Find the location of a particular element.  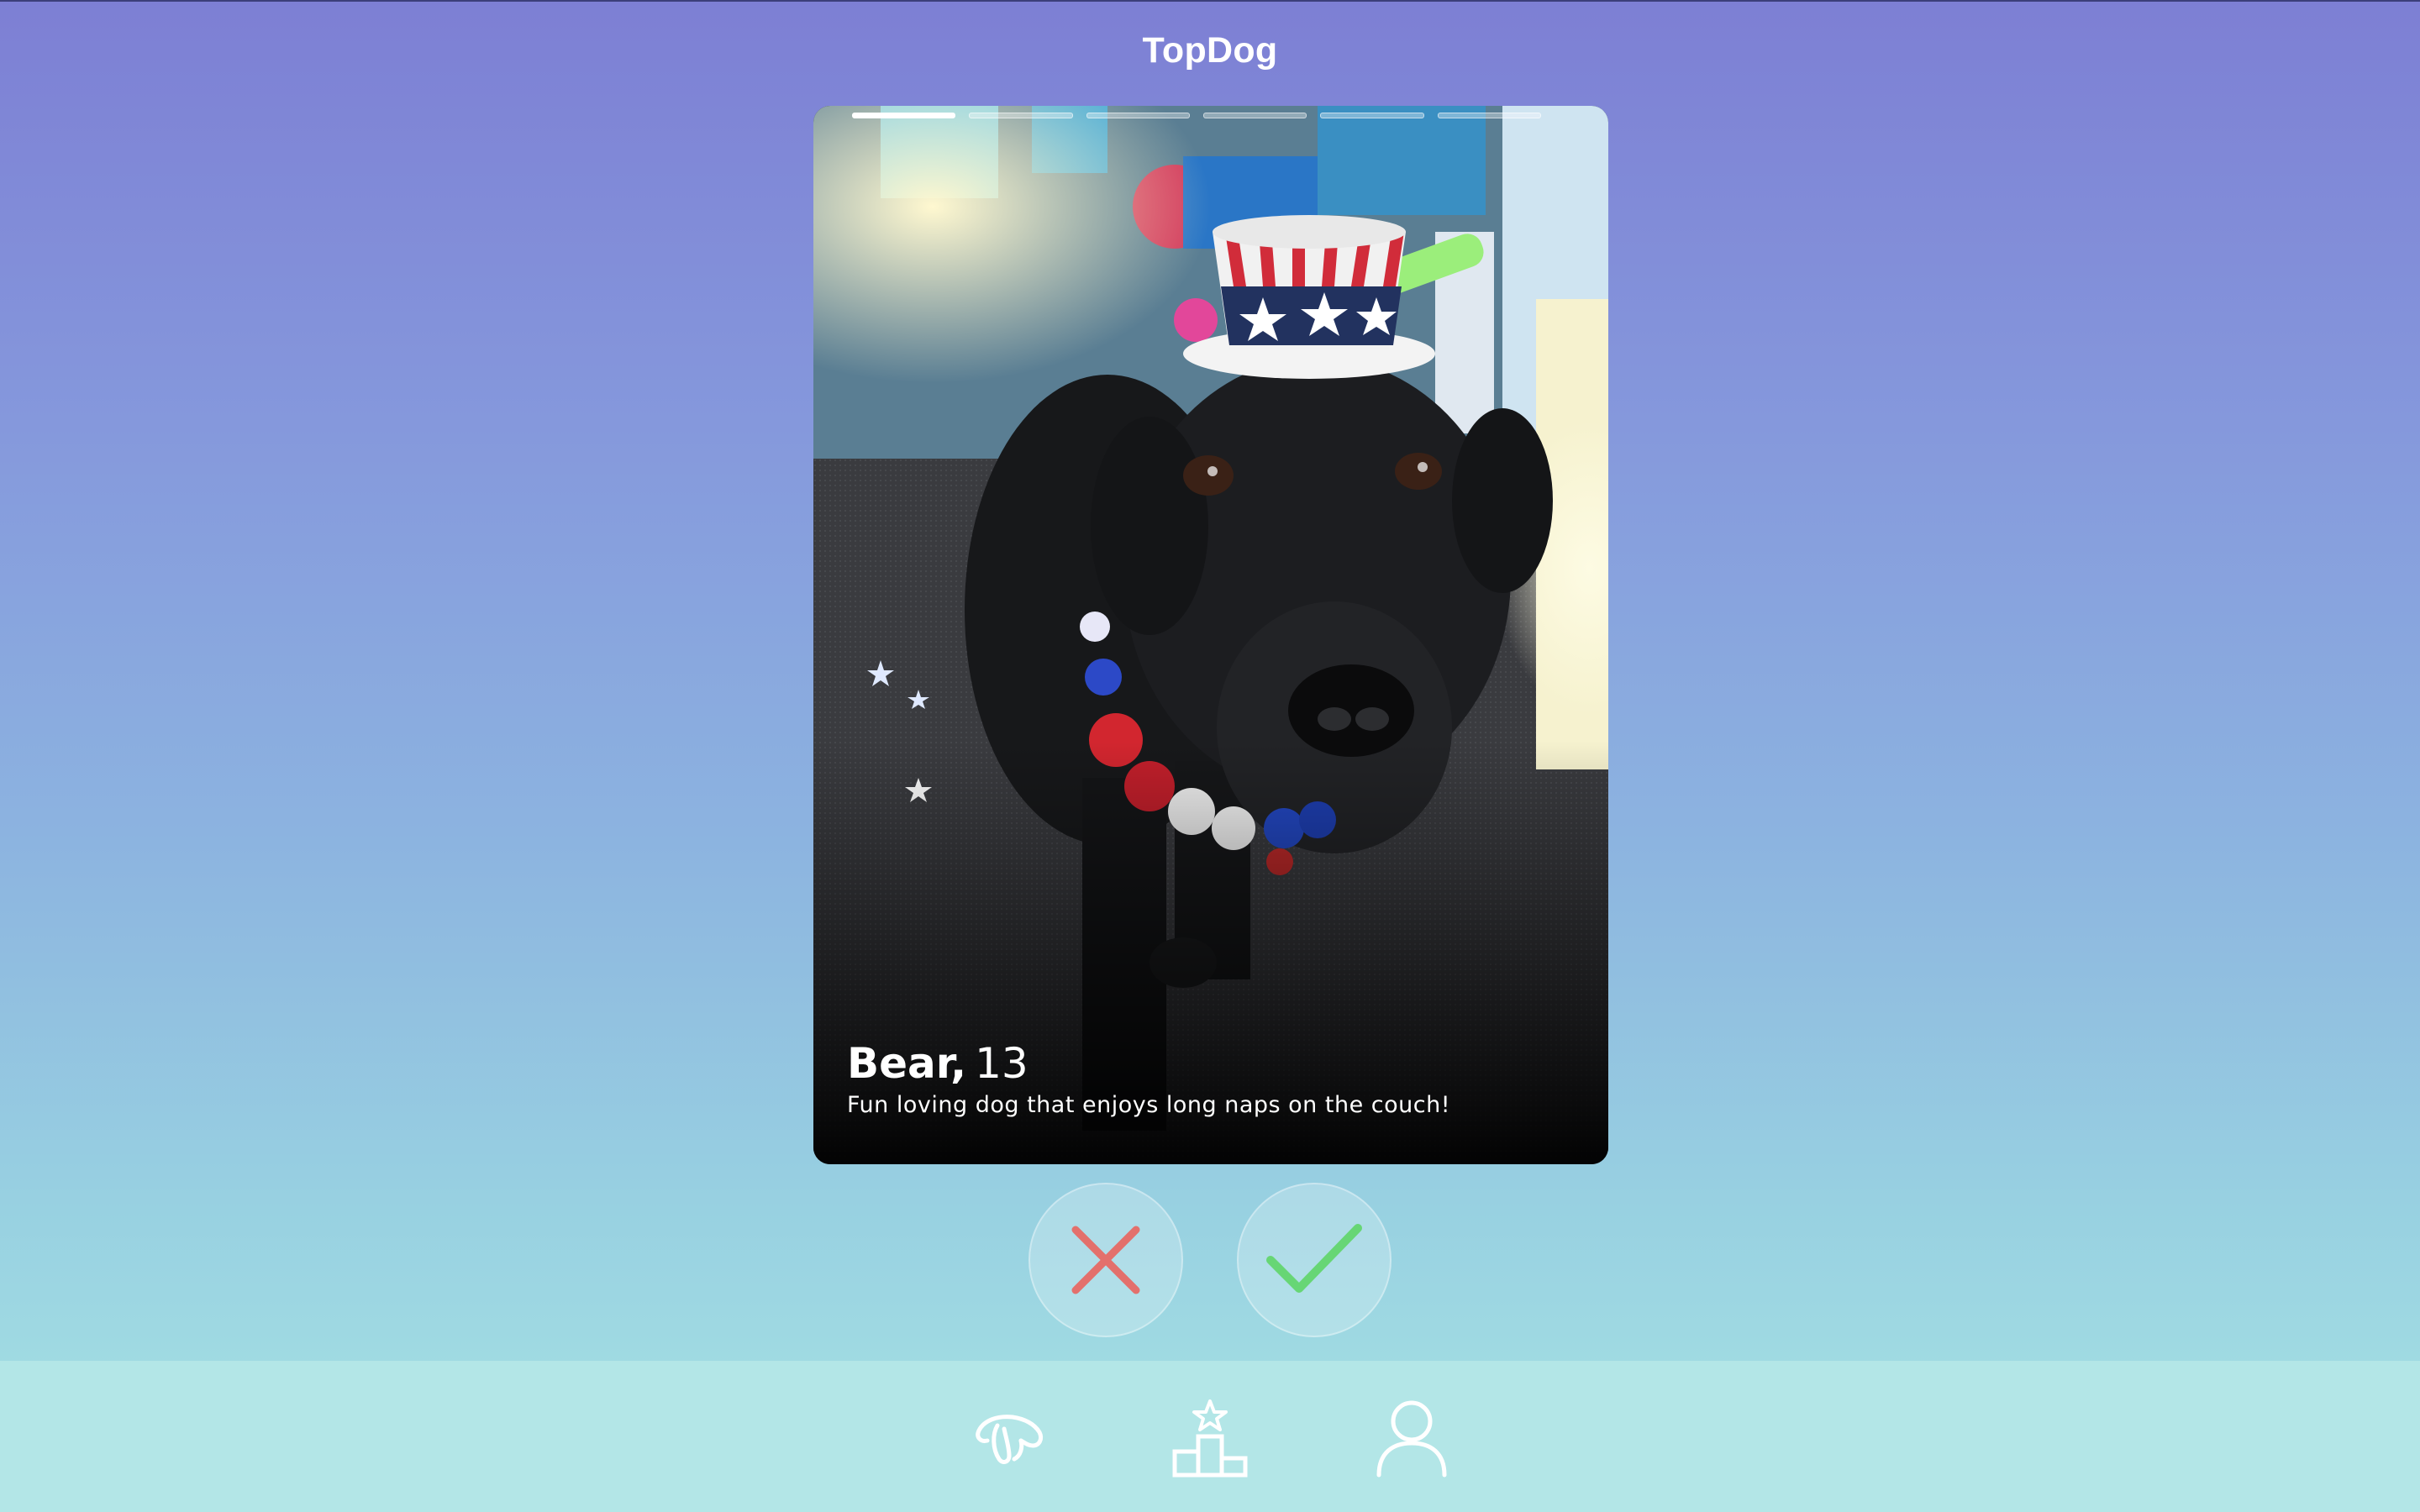

nav-item-profile is located at coordinates (1412, 1438).